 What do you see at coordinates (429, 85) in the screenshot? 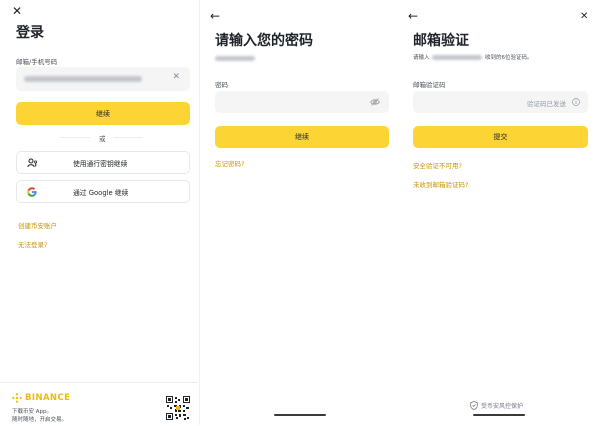
I see `code-label: 邮箱验证码` at bounding box center [429, 85].